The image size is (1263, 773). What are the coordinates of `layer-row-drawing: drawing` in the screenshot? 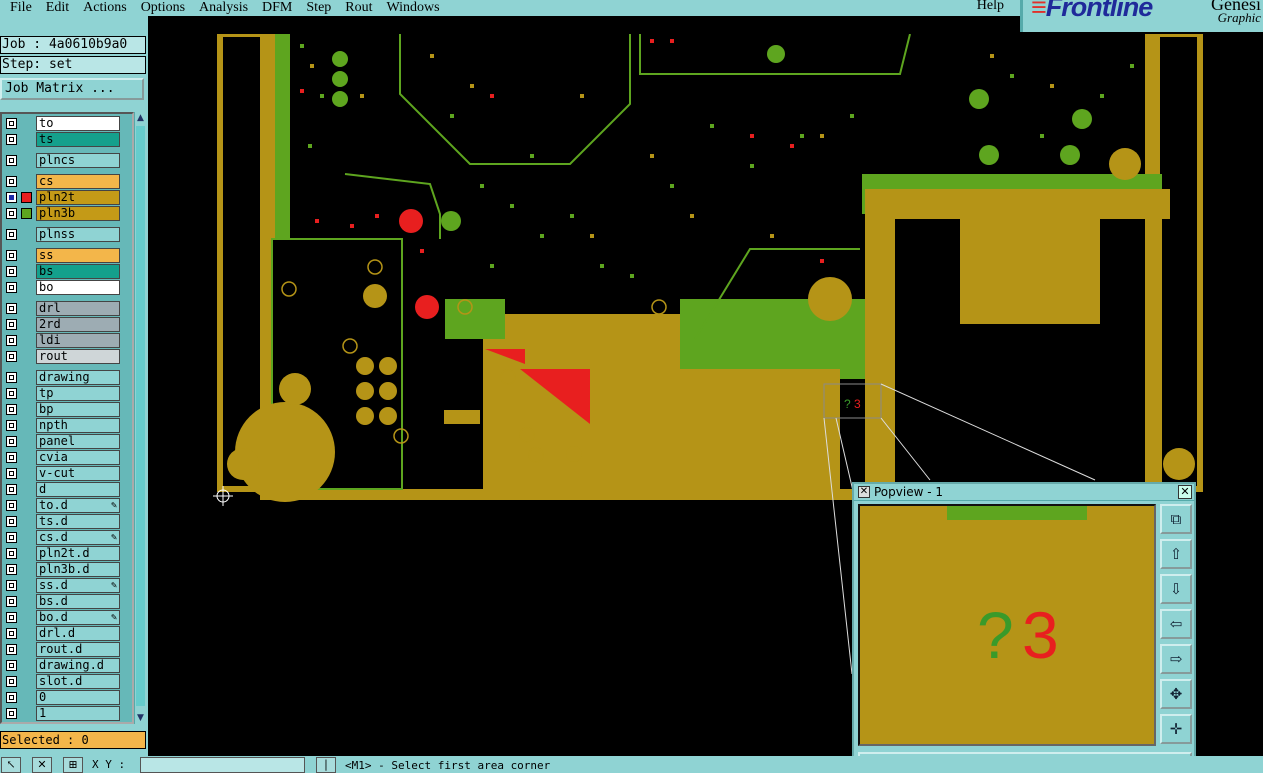 It's located at (62, 377).